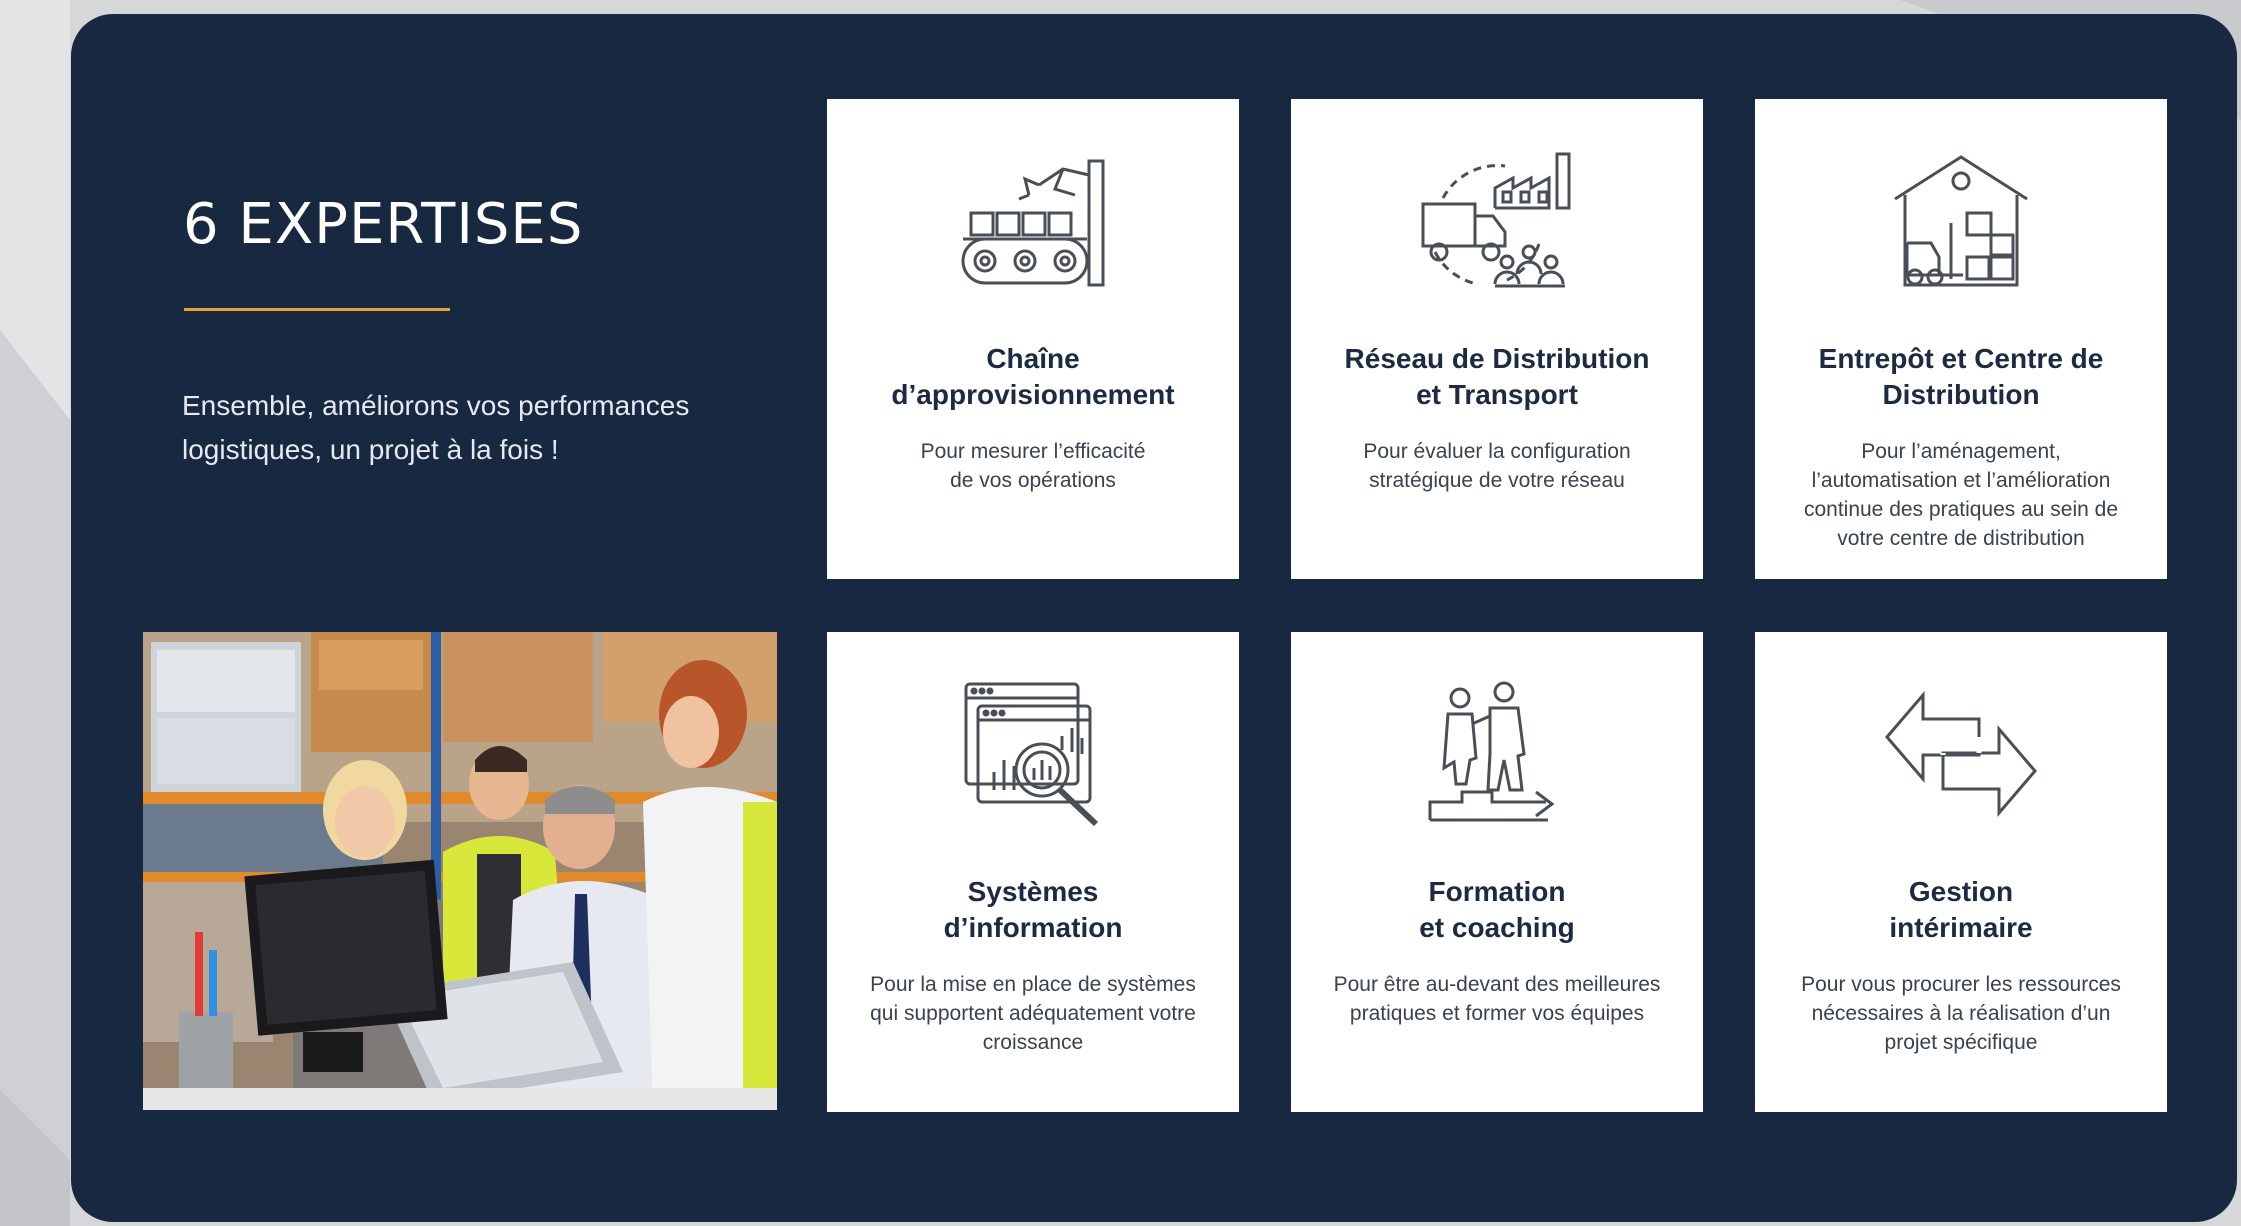 Image resolution: width=2241 pixels, height=1226 pixels. What do you see at coordinates (1491, 751) in the screenshot?
I see `training-people-stairs-icon` at bounding box center [1491, 751].